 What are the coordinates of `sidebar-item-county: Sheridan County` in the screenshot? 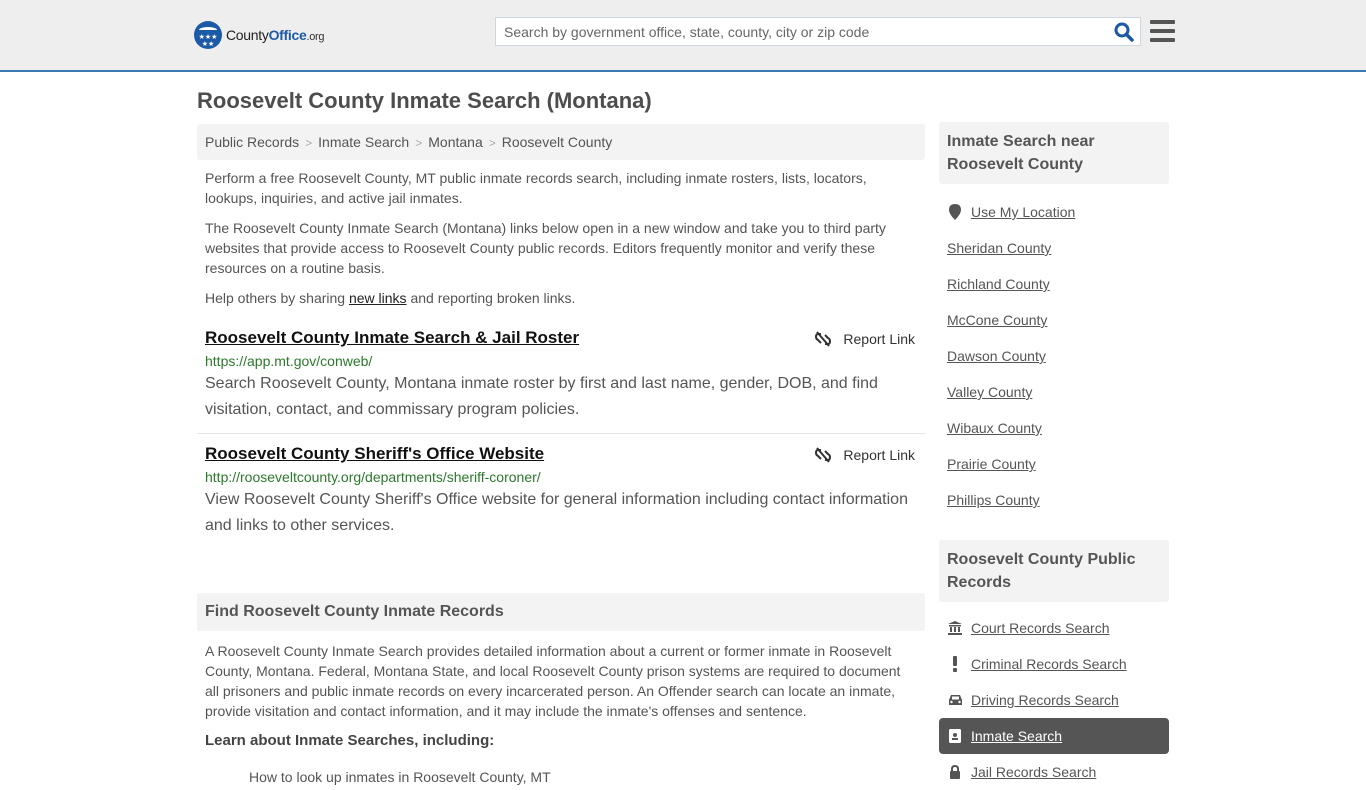 It's located at (1054, 248).